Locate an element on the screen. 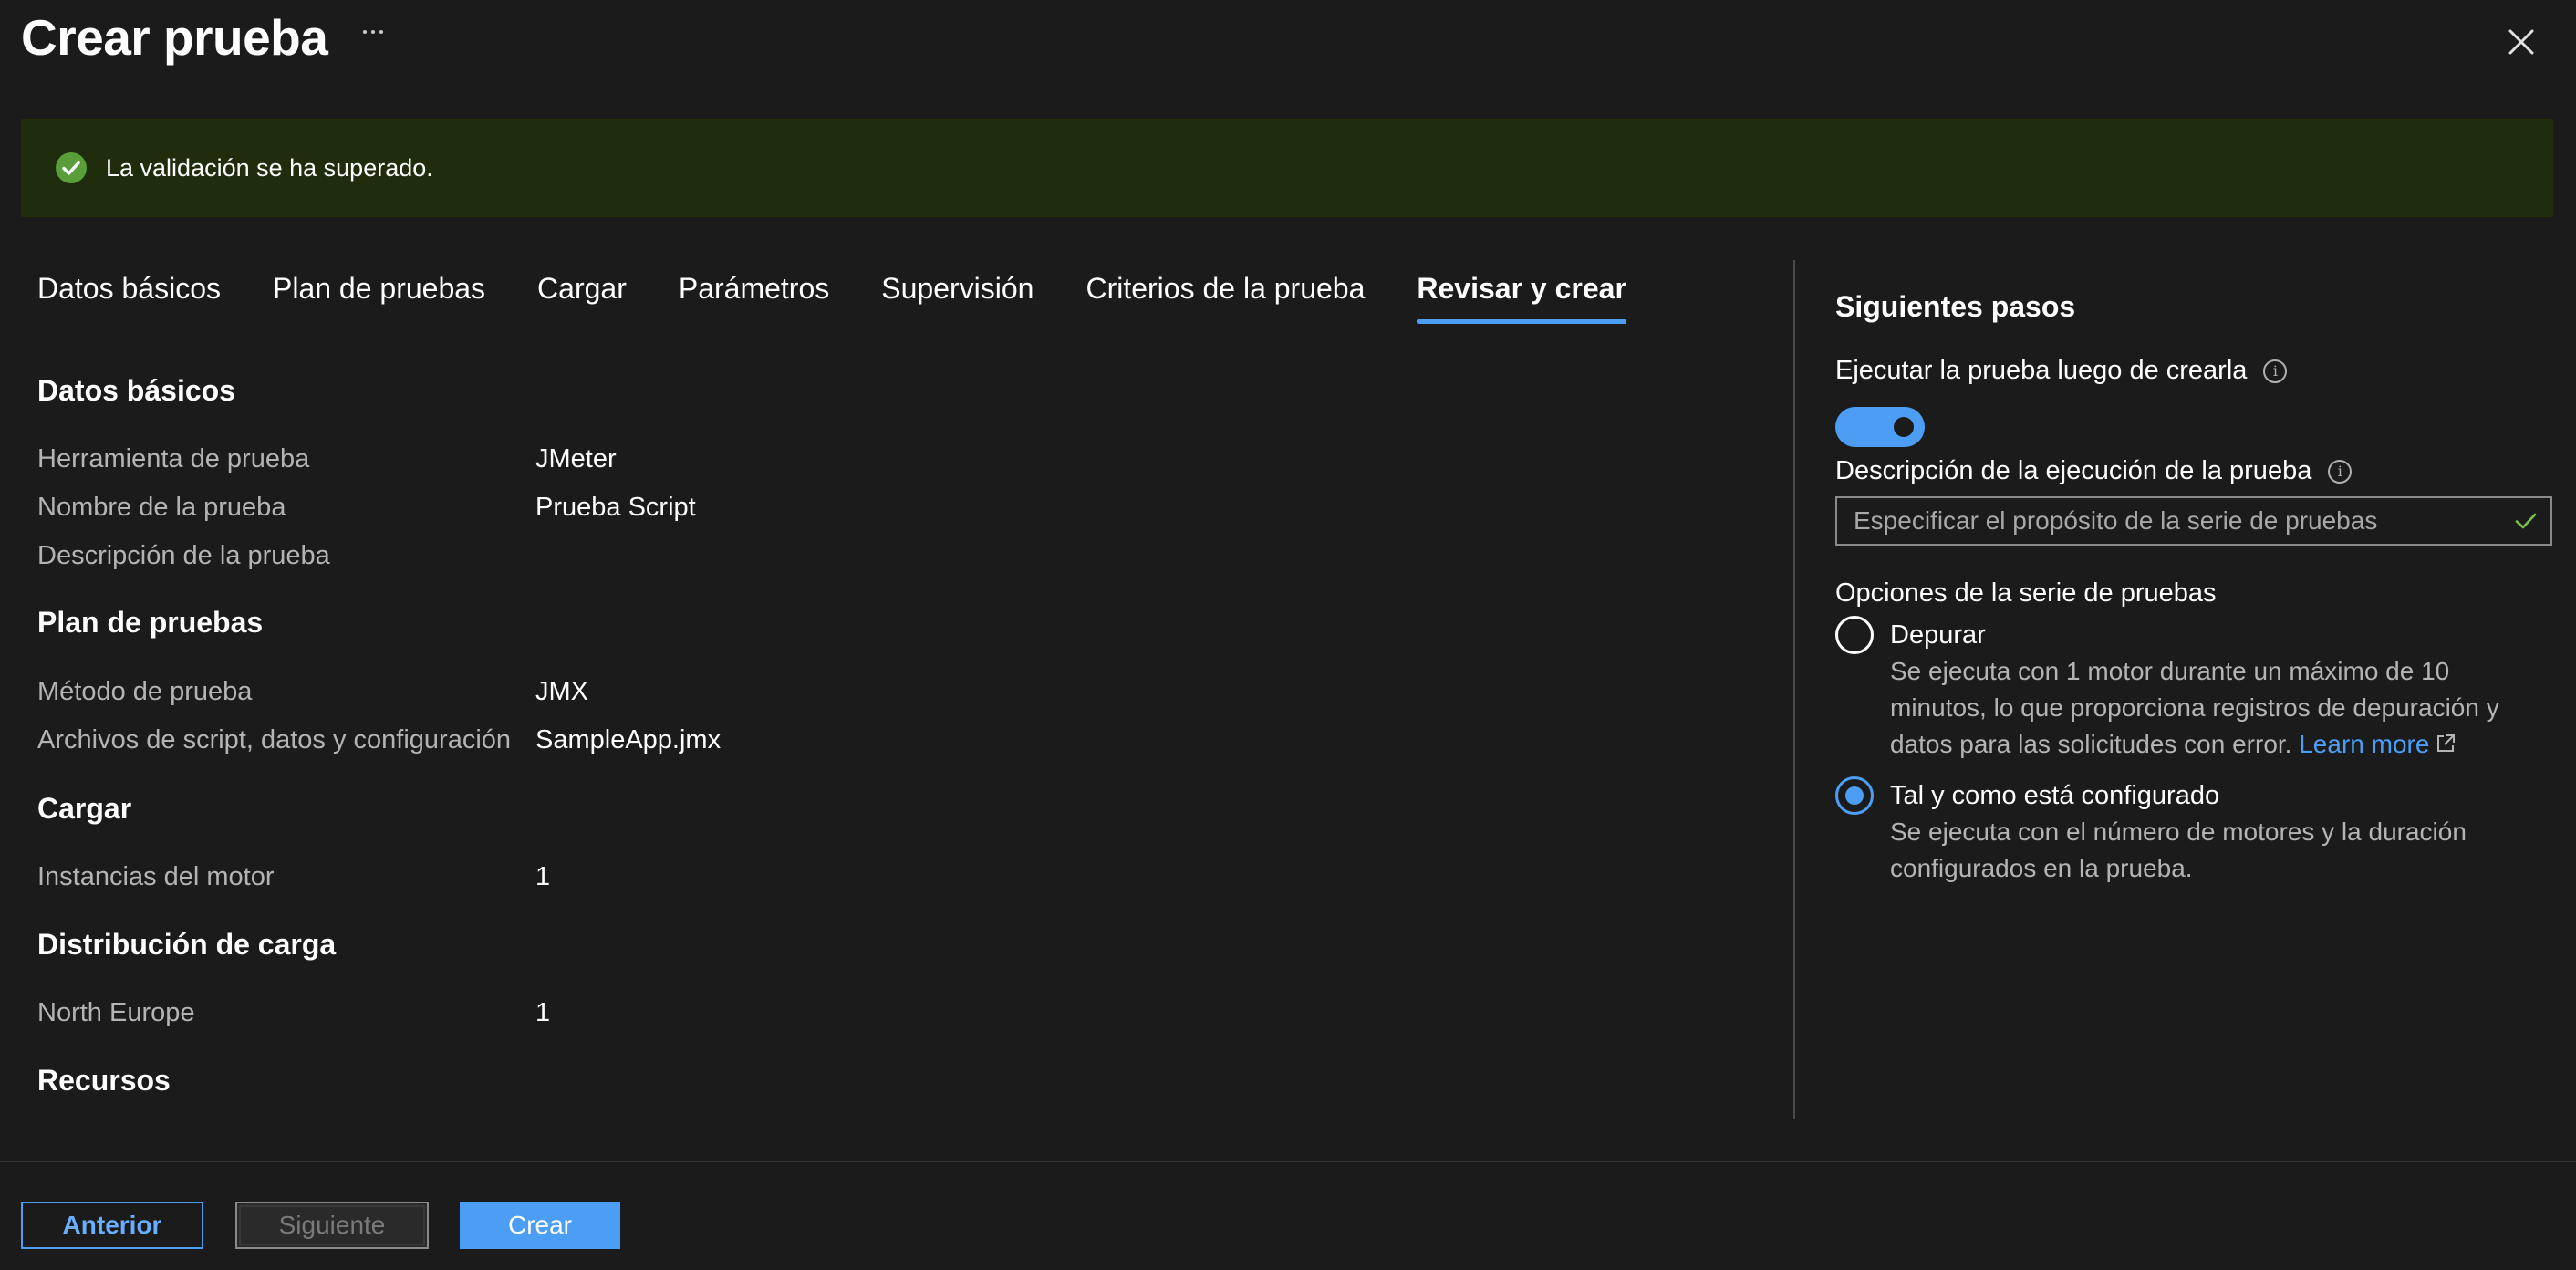 This screenshot has height=1270, width=2576. radio-as-configured is located at coordinates (1854, 795).